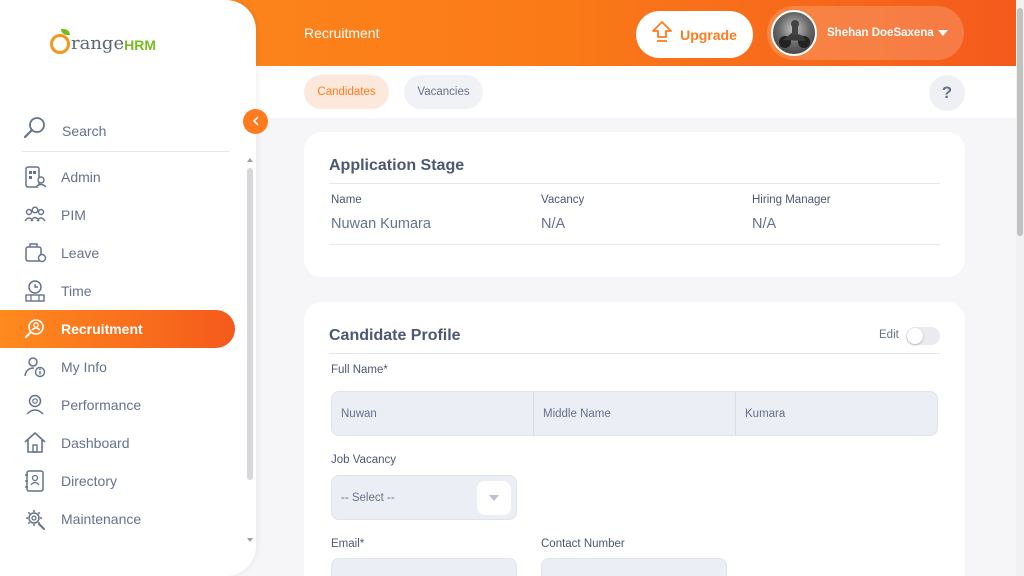  Describe the element at coordinates (708, 34) in the screenshot. I see `upgrade-label: Upgrade` at that location.